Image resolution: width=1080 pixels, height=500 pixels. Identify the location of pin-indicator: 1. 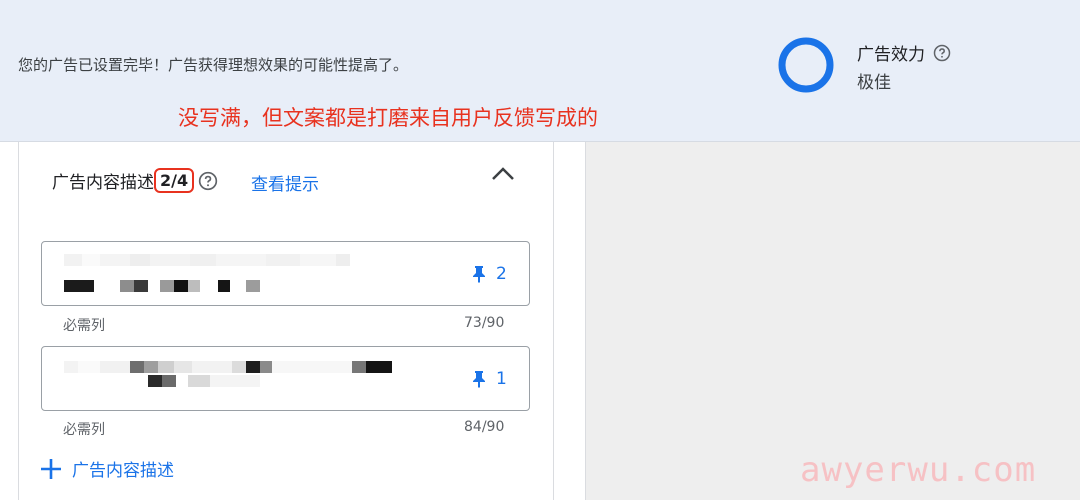
(489, 379).